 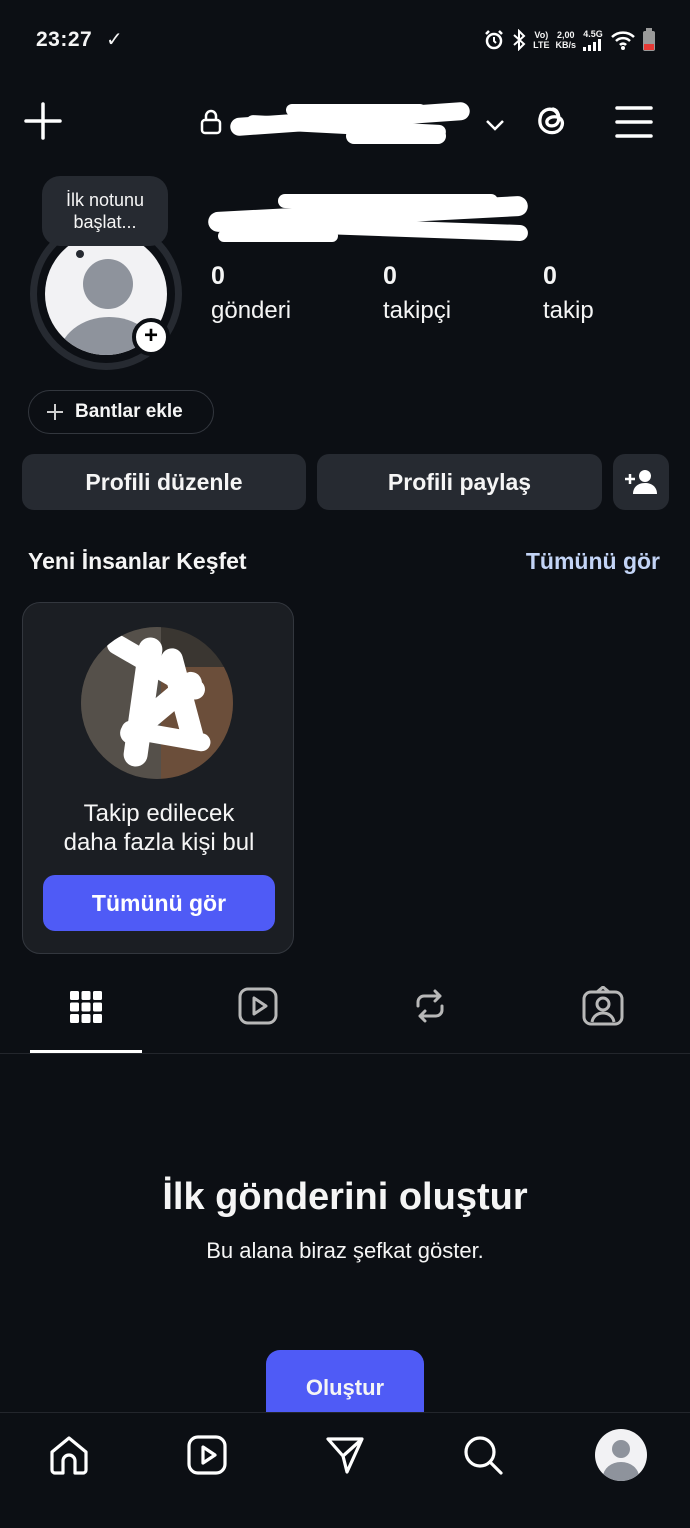 I want to click on stat-posts: 0 gönderi, so click(x=251, y=293).